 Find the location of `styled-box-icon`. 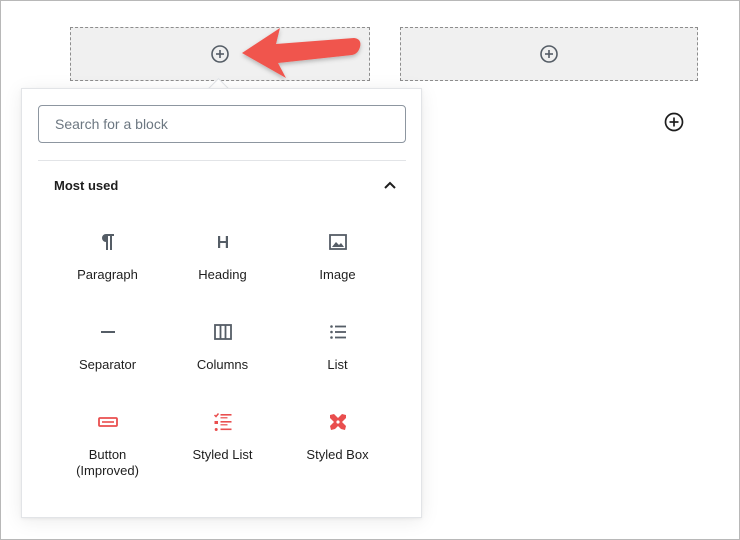

styled-box-icon is located at coordinates (338, 422).